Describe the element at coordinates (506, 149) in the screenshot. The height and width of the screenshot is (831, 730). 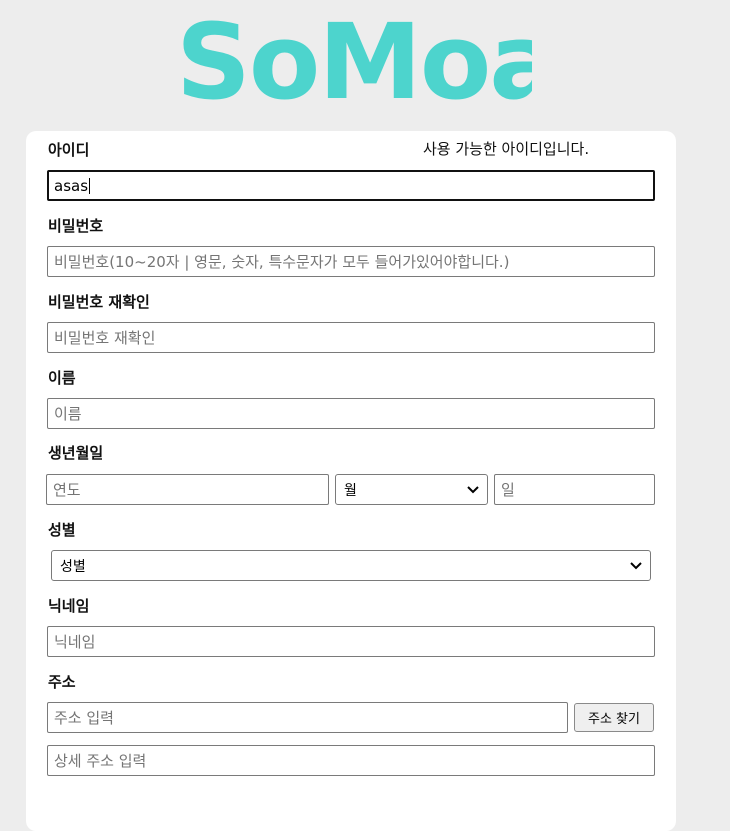
I see `id-status-message: 사용 가능한 아이디입니다.` at that location.